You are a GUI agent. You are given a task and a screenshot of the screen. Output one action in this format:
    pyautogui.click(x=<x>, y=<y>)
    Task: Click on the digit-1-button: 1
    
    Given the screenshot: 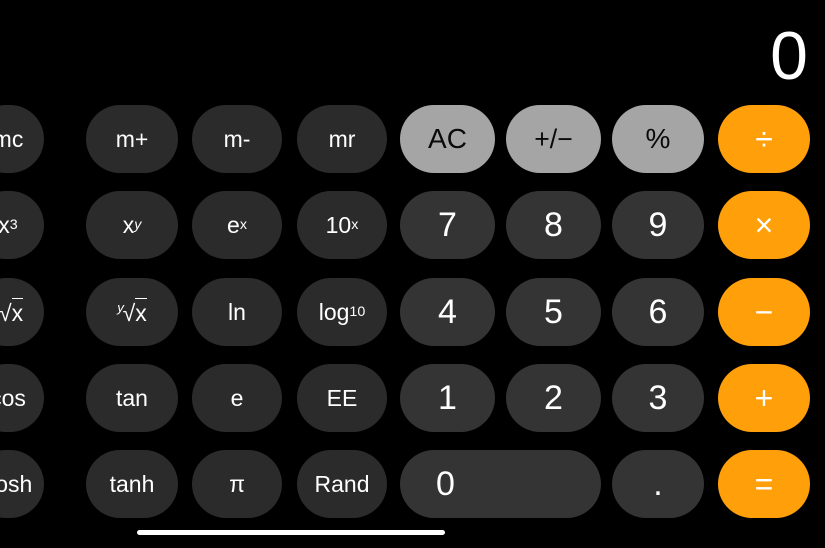 What is the action you would take?
    pyautogui.click(x=447, y=398)
    